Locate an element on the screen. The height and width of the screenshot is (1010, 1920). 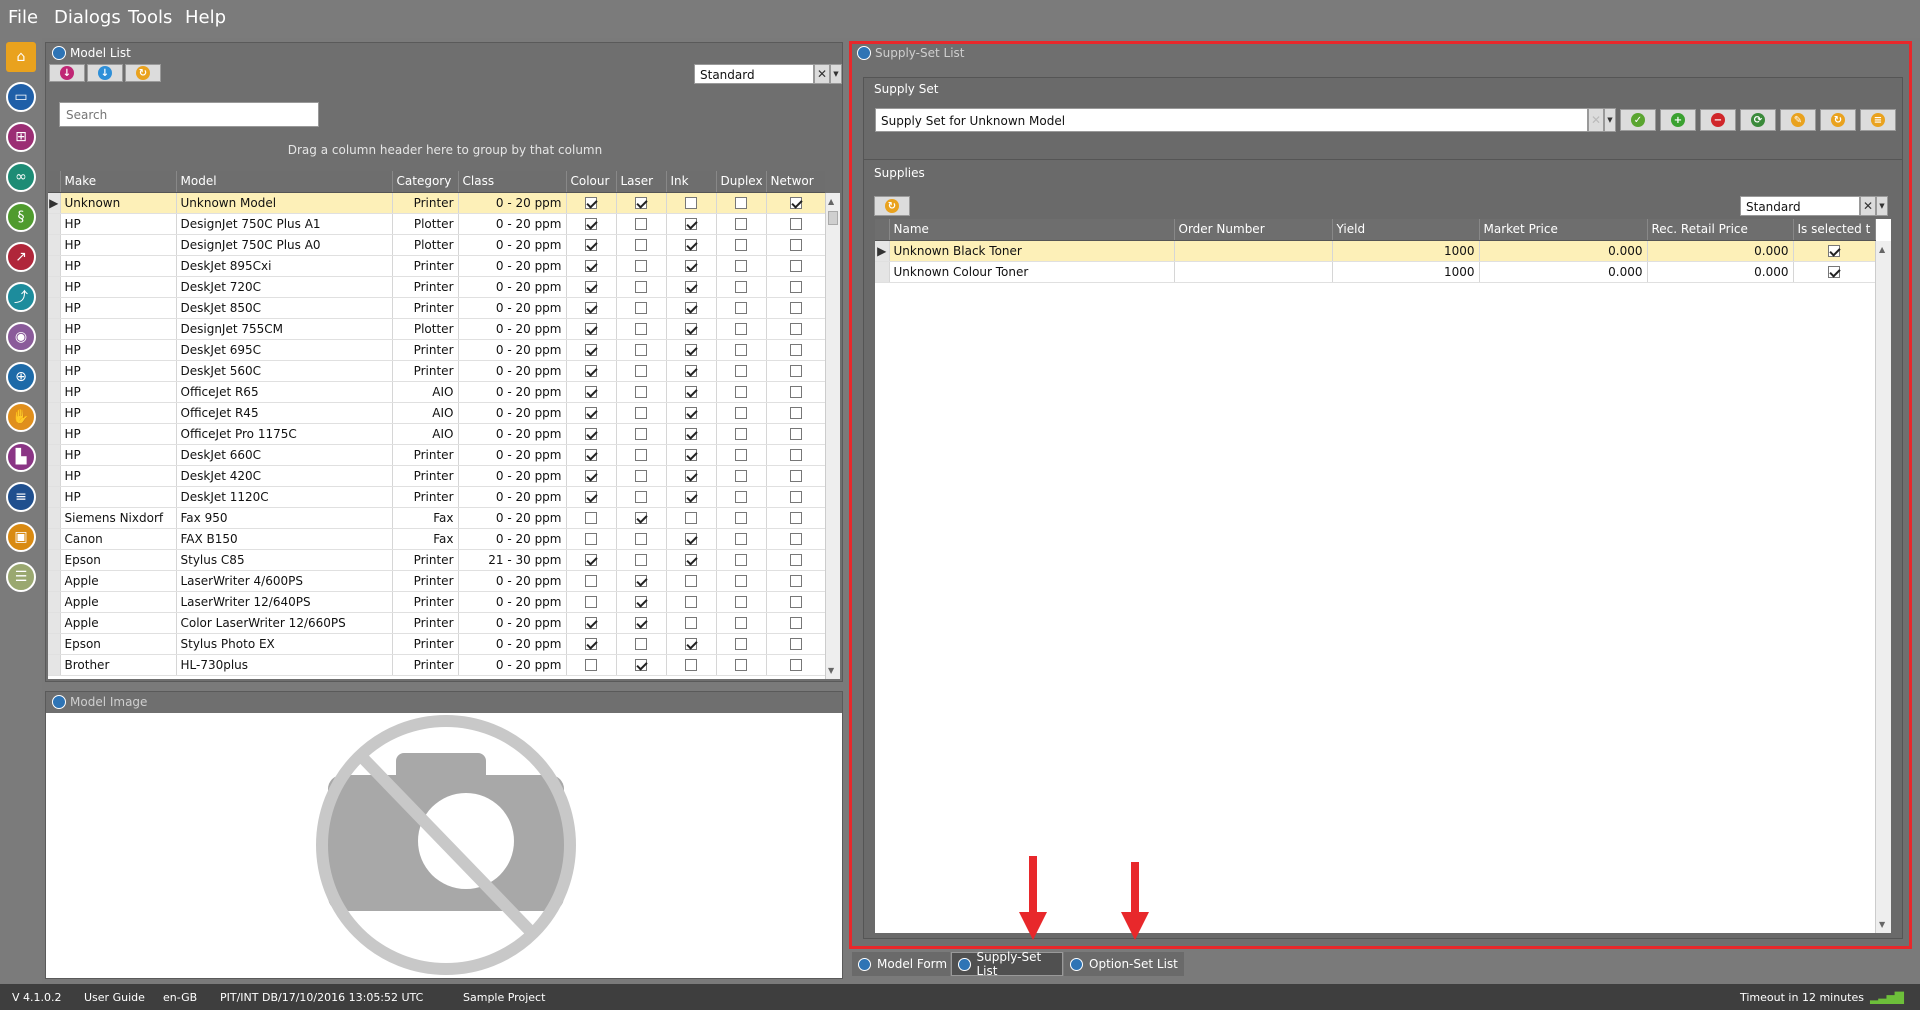
column-header: Yield is located at coordinates (1406, 230).